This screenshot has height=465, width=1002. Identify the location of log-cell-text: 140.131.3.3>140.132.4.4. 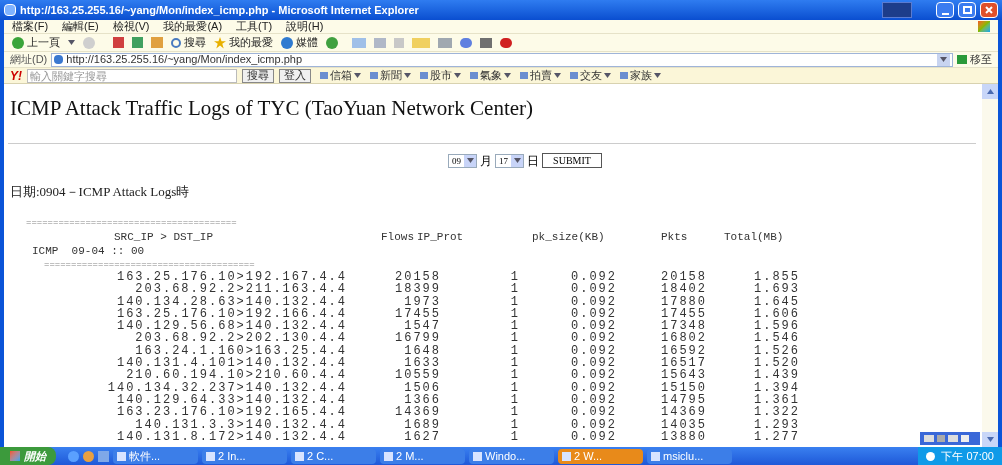
(241, 424).